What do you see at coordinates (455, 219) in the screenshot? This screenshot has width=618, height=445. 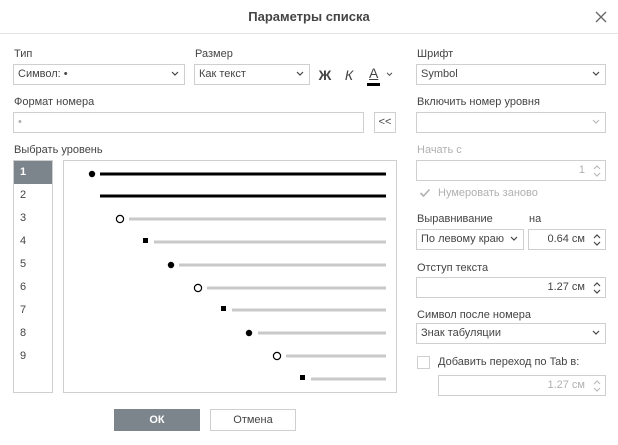 I see `alignment-label: Выравнивание` at bounding box center [455, 219].